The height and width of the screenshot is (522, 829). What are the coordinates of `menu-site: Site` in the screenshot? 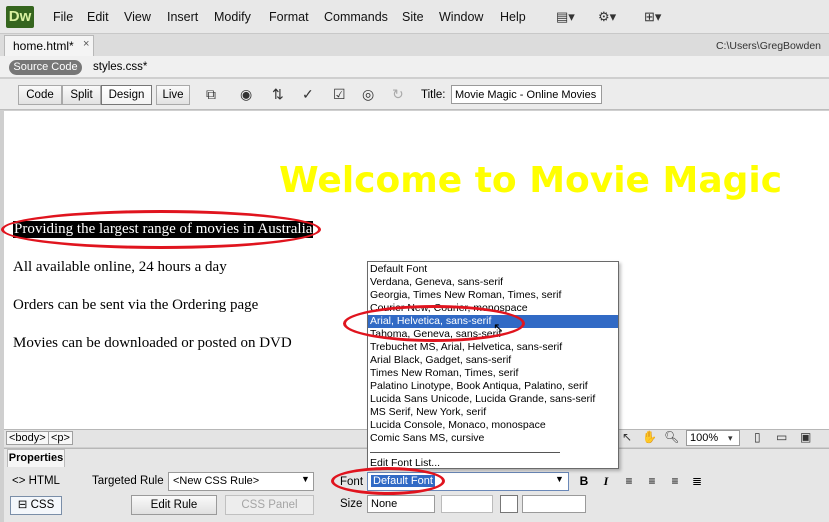 It's located at (413, 17).